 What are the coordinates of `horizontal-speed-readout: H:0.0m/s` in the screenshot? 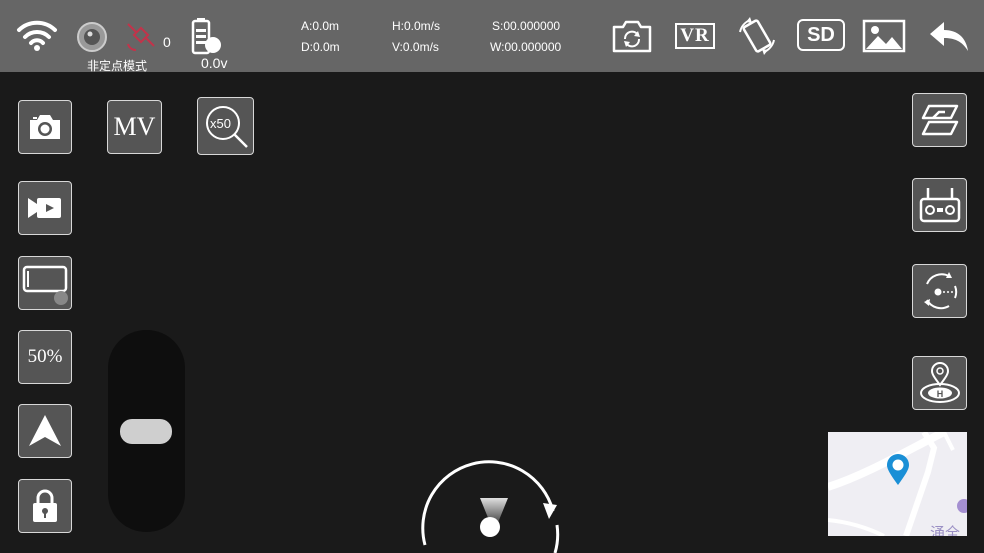 It's located at (416, 26).